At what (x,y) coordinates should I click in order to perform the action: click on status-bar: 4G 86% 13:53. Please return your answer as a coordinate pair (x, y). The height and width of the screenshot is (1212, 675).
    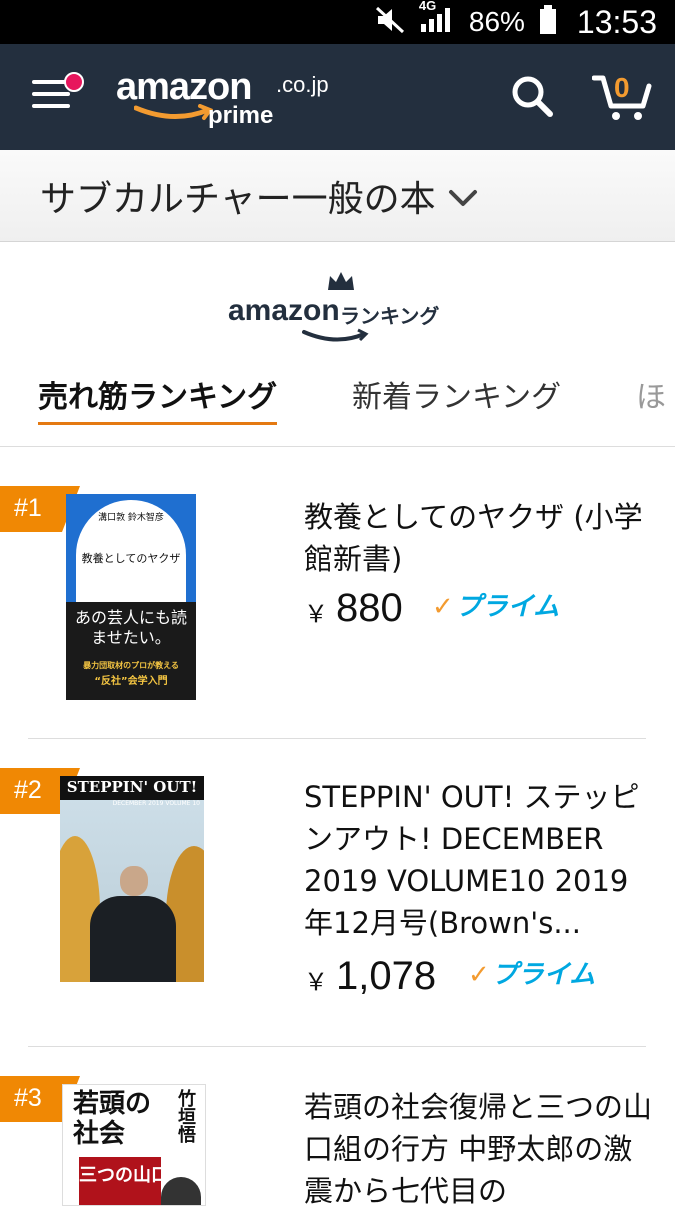
    Looking at the image, I should click on (337, 22).